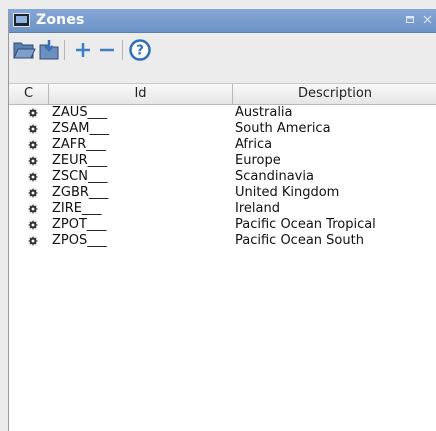  I want to click on table-row: ZIRE___ Ireland, so click(222, 209).